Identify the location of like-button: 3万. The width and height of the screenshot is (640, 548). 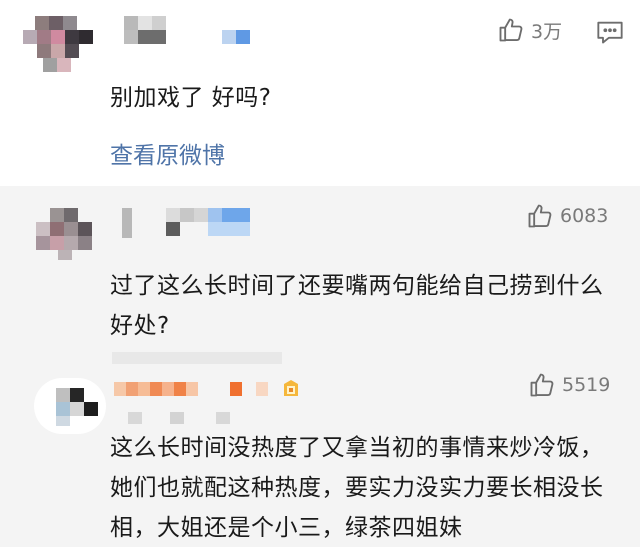
(529, 30).